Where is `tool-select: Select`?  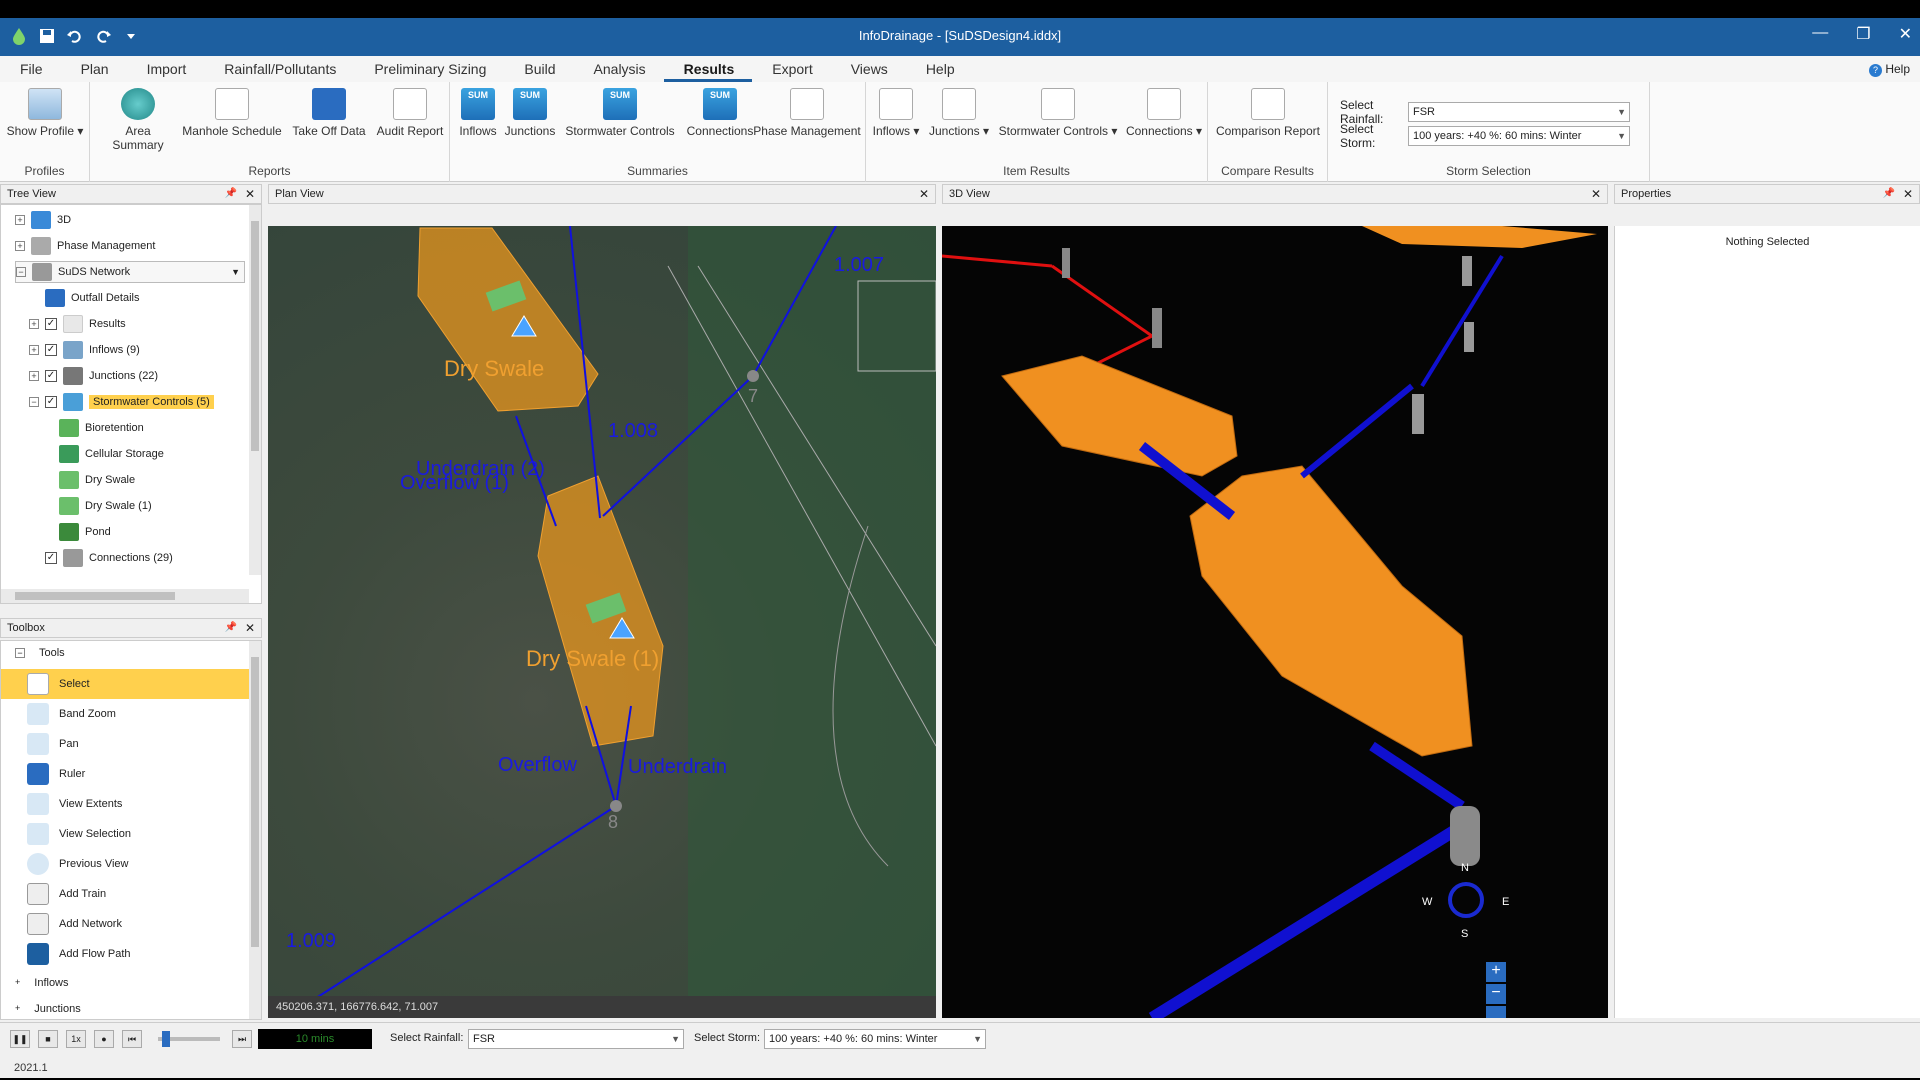 tool-select: Select is located at coordinates (125, 684).